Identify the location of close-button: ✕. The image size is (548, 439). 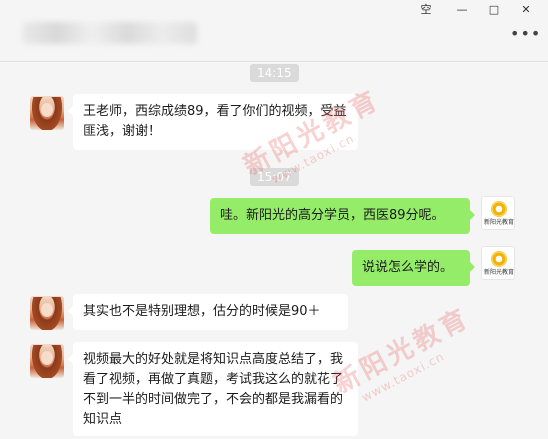
(526, 10).